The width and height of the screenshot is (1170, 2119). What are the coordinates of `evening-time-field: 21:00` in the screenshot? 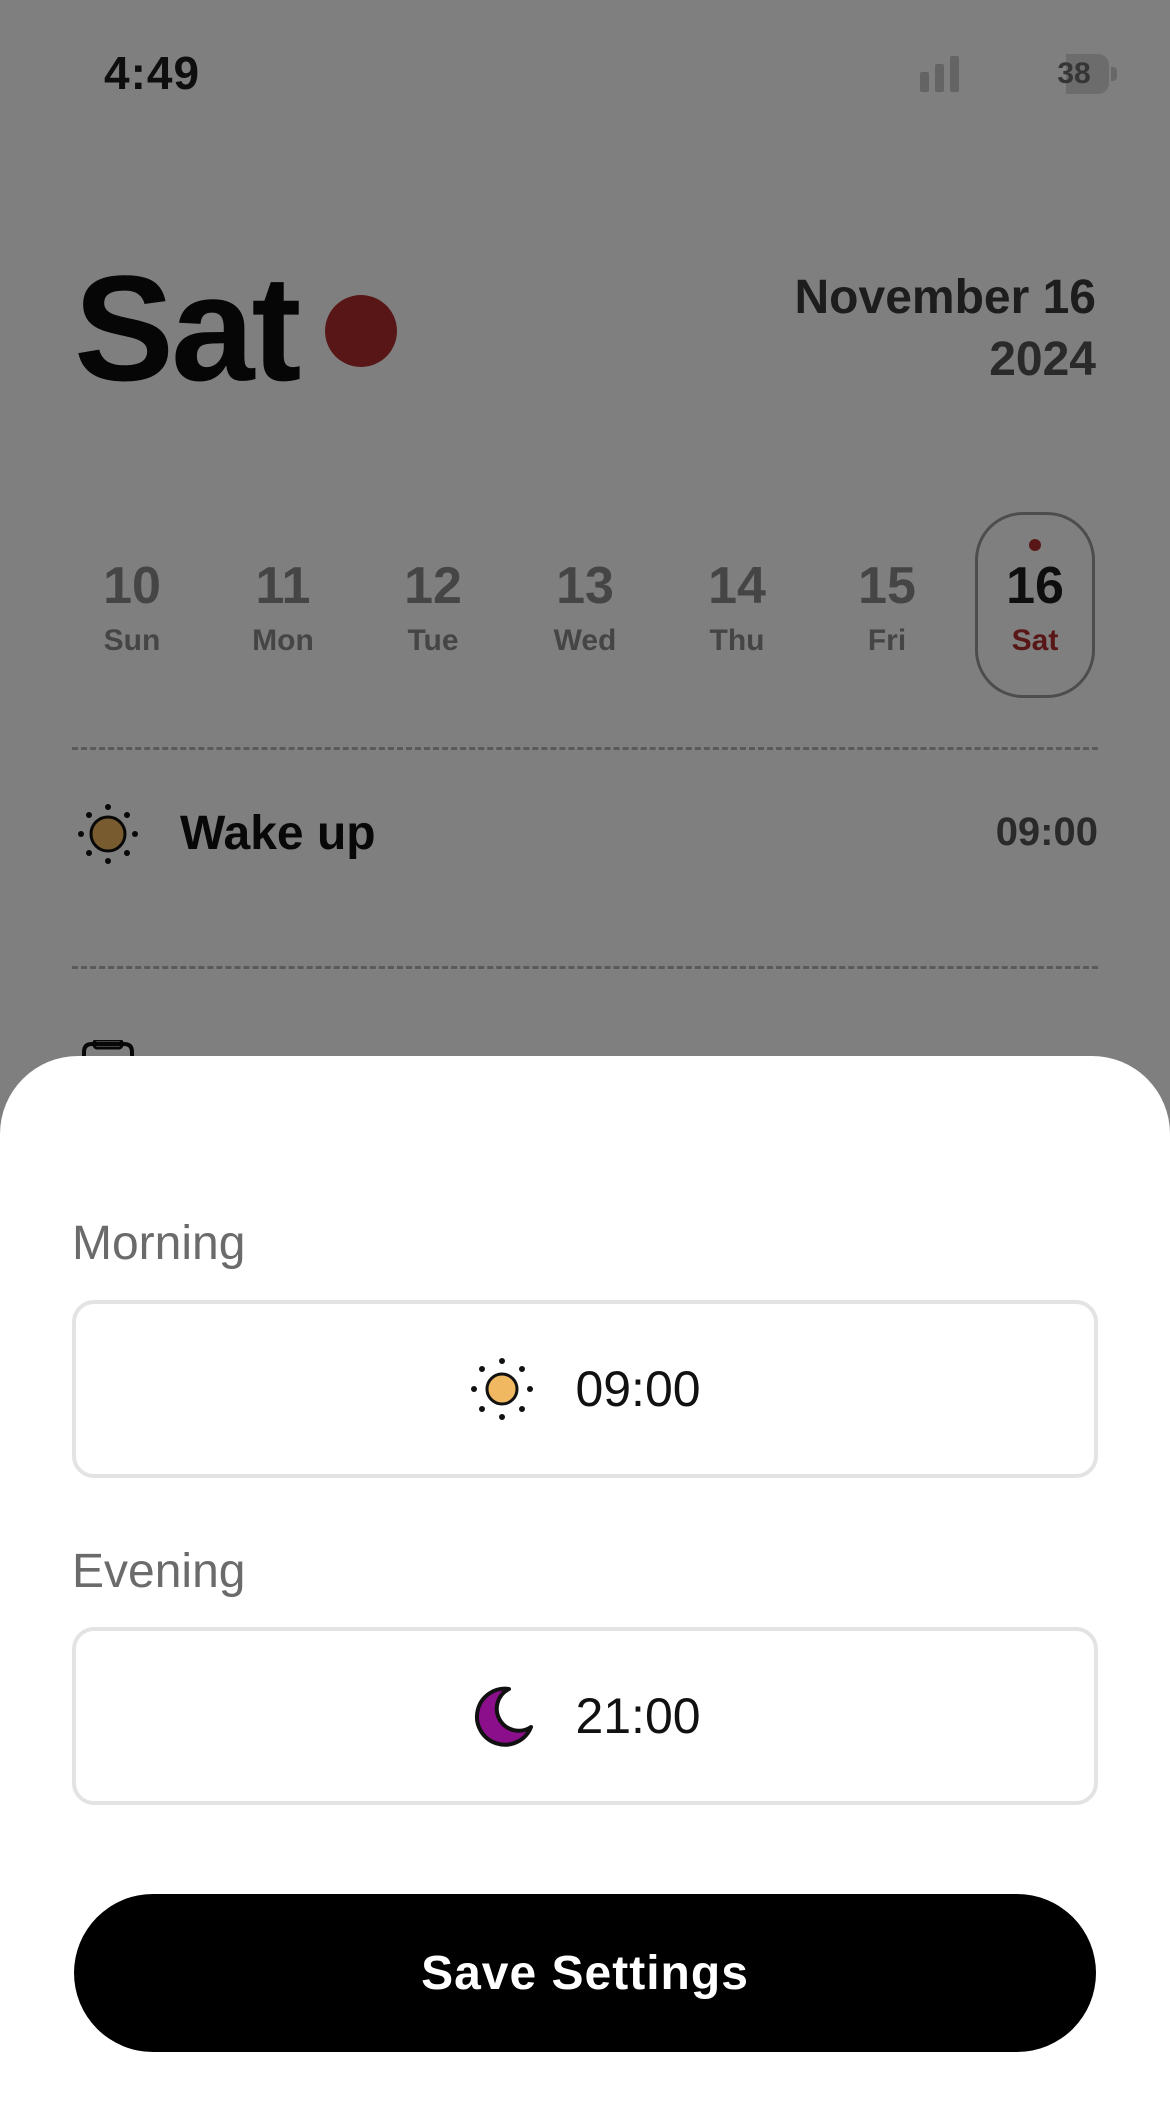 It's located at (585, 1716).